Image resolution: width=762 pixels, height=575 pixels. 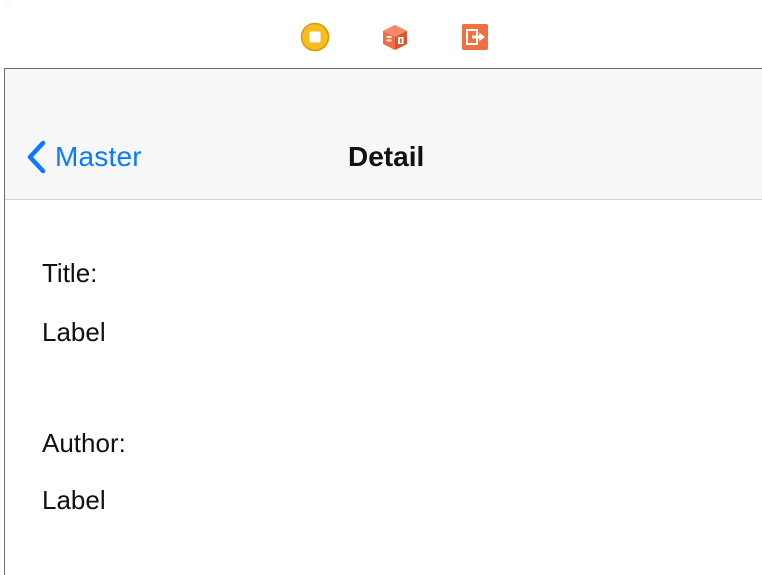 I want to click on title-value-label: Label, so click(x=74, y=332).